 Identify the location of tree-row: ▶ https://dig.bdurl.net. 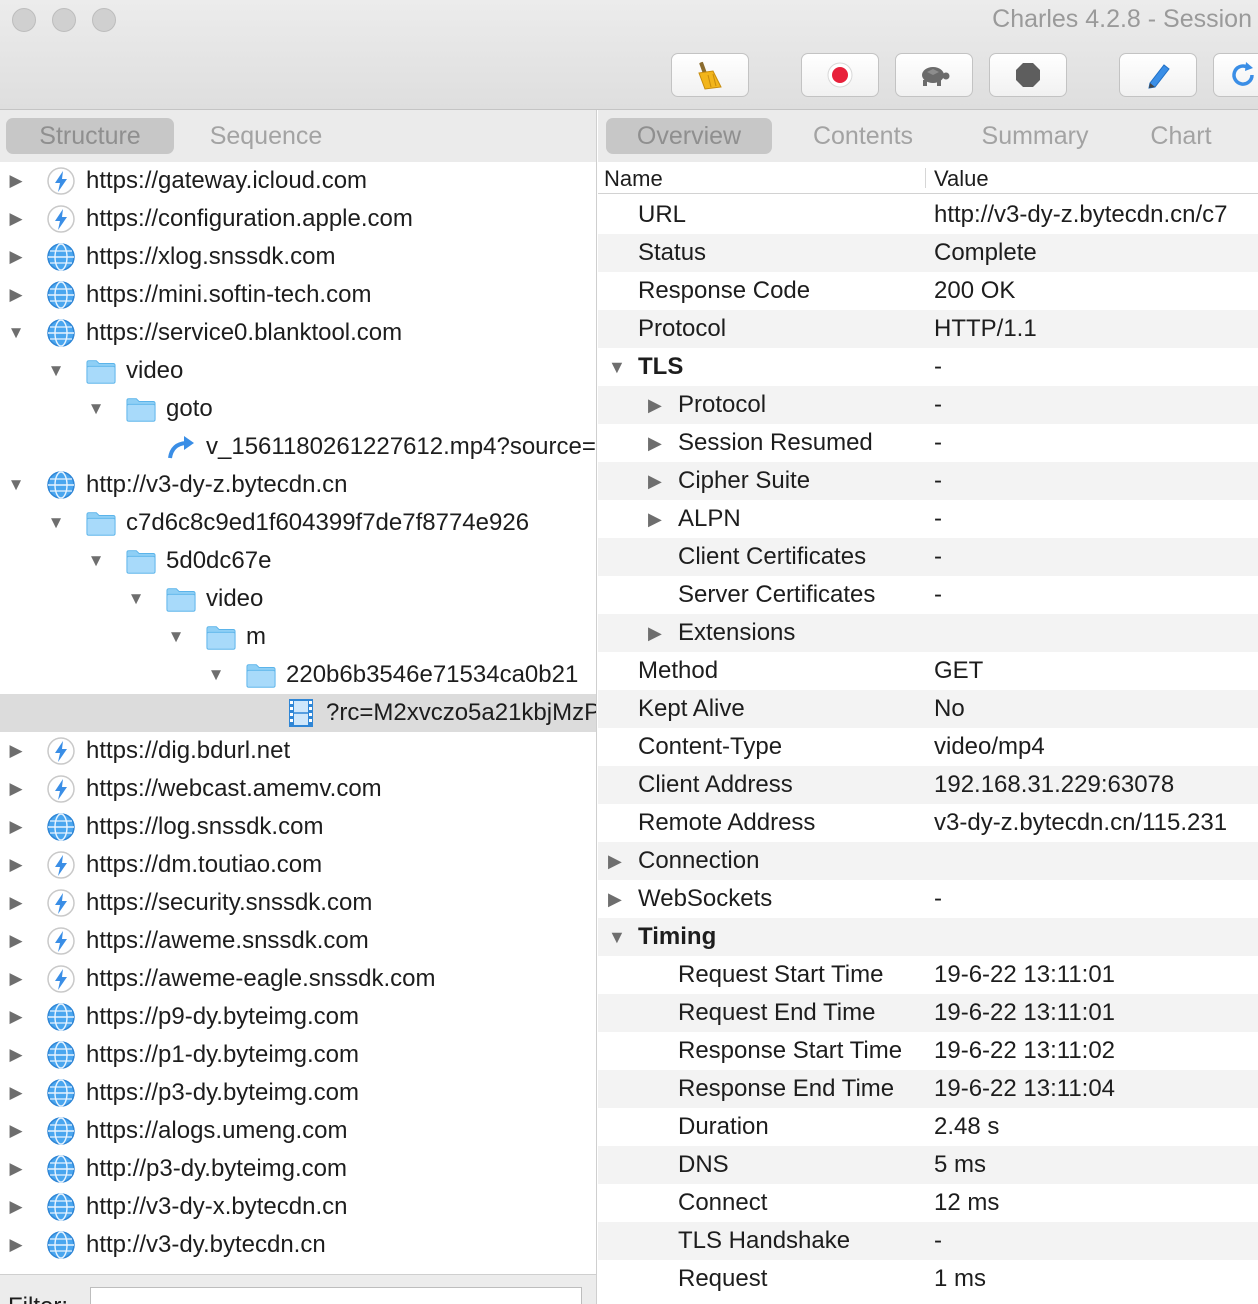
(298, 751).